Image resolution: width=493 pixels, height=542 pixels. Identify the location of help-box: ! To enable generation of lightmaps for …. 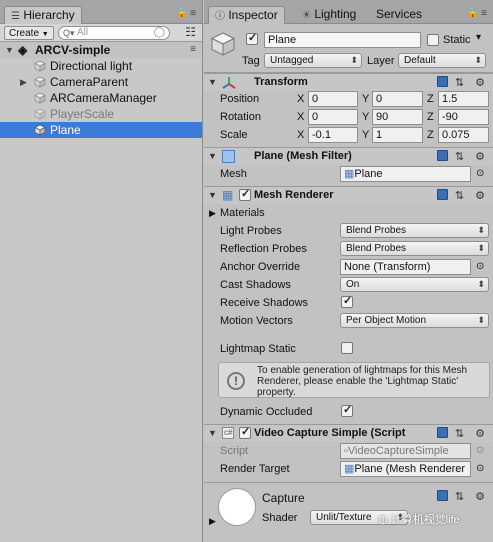
(354, 380).